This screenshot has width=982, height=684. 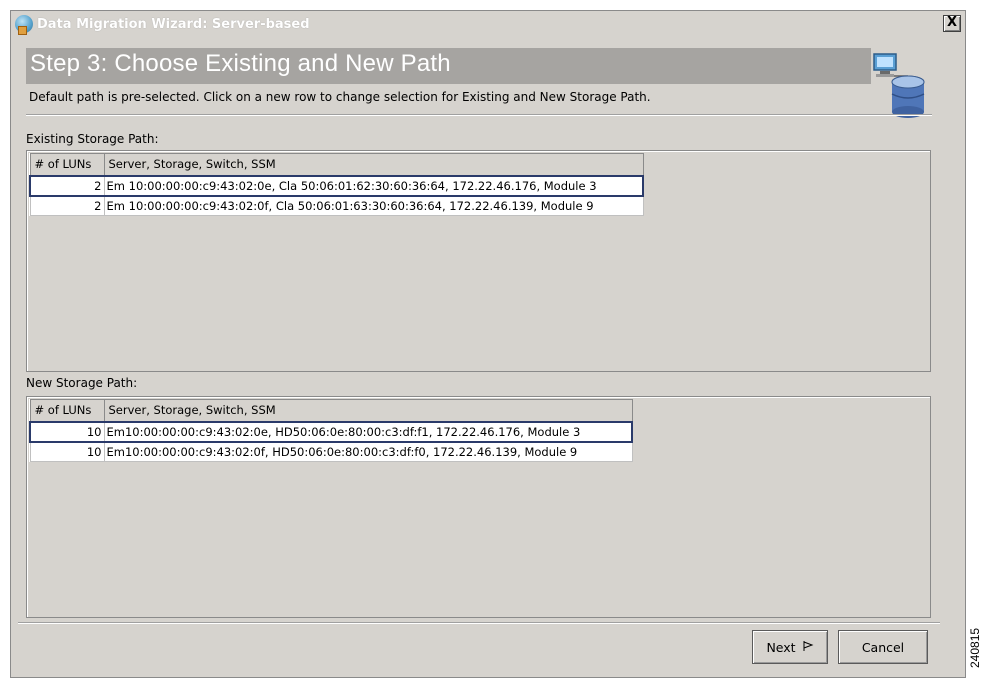 What do you see at coordinates (883, 647) in the screenshot?
I see `cancel-button: Cancel` at bounding box center [883, 647].